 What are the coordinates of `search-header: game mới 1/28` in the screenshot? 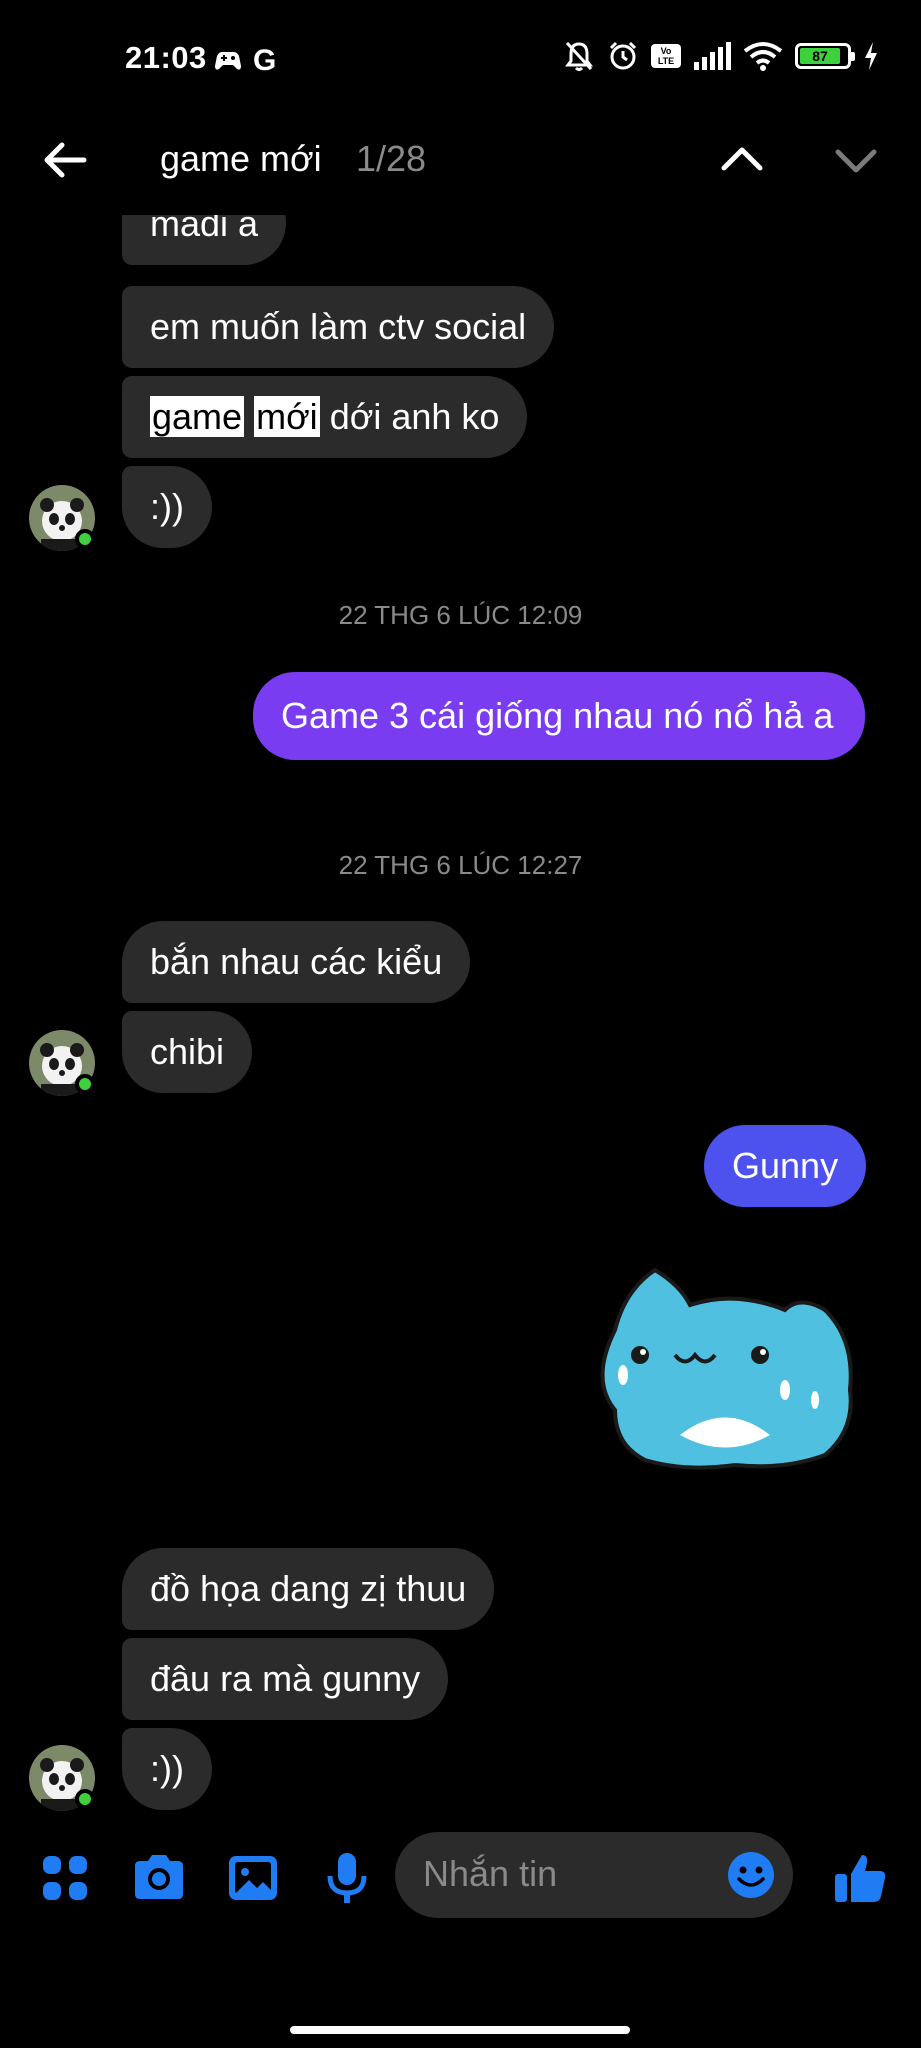 It's located at (460, 167).